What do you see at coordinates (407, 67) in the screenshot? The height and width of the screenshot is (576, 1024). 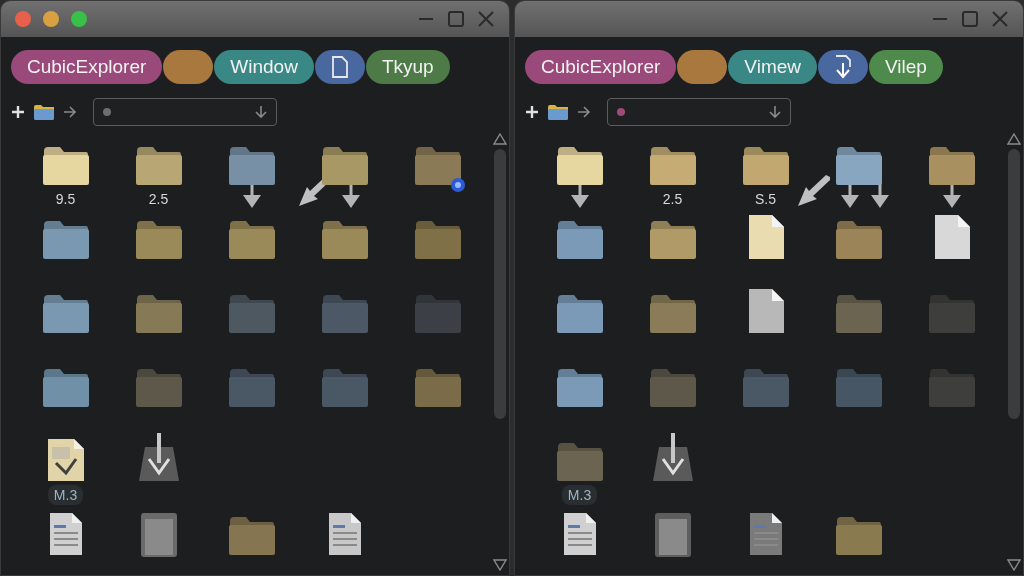 I see `tab: Tkyup` at bounding box center [407, 67].